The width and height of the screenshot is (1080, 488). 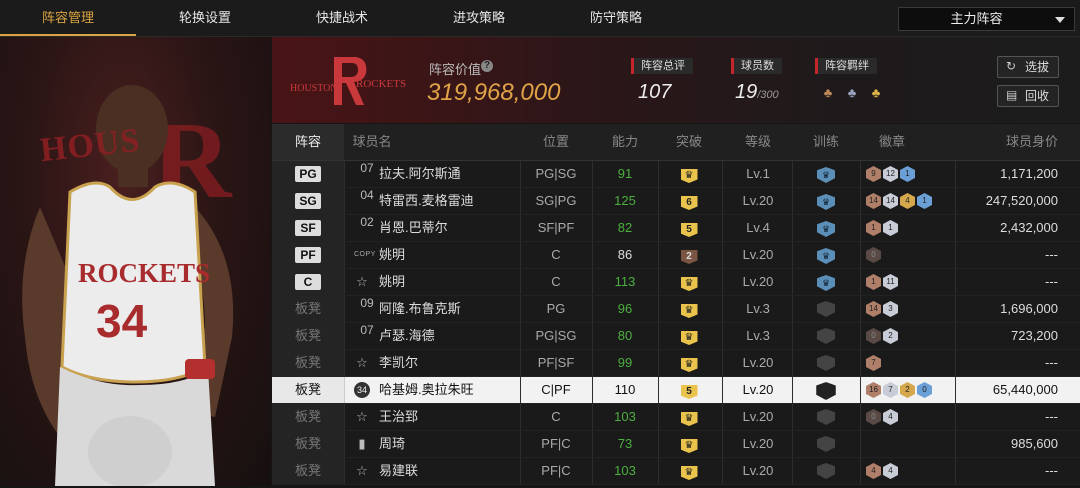 I want to click on select-button: ↻ 选拔, so click(x=1028, y=67).